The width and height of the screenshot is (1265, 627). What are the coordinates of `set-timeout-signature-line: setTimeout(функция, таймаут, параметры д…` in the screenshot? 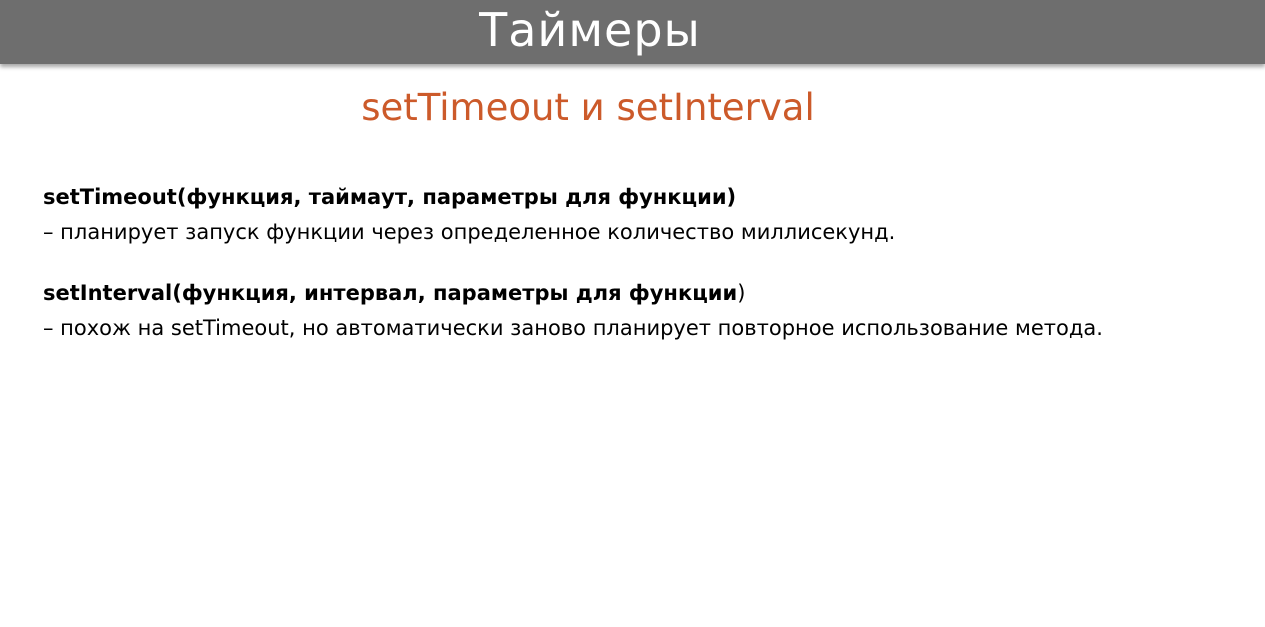 It's located at (643, 197).